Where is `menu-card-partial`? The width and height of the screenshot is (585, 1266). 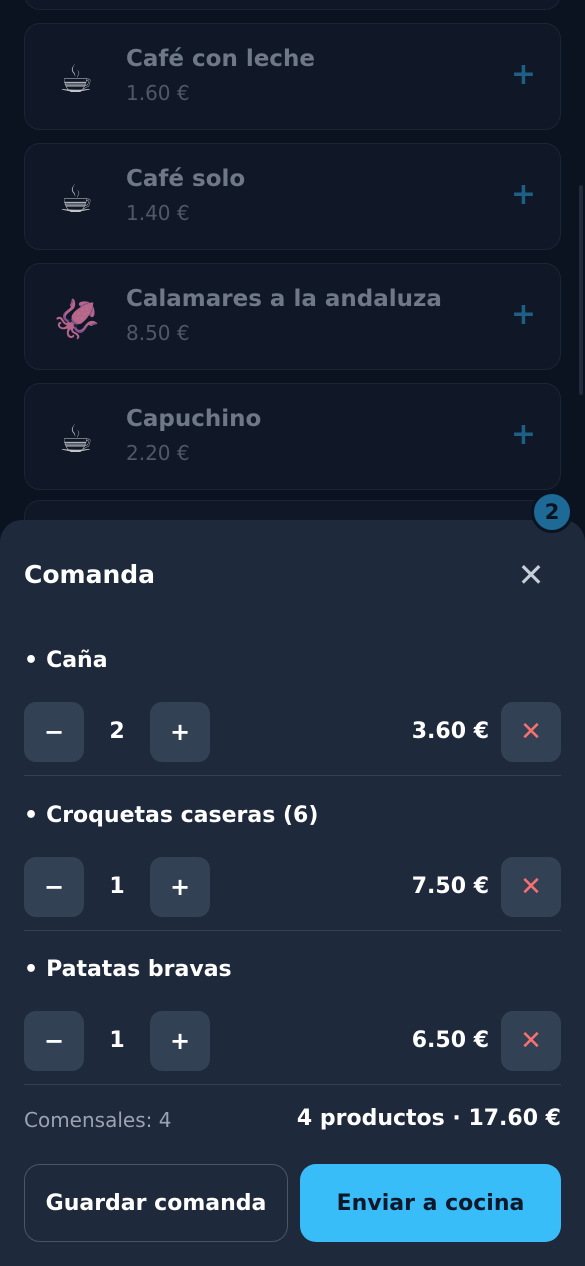 menu-card-partial is located at coordinates (292, 5).